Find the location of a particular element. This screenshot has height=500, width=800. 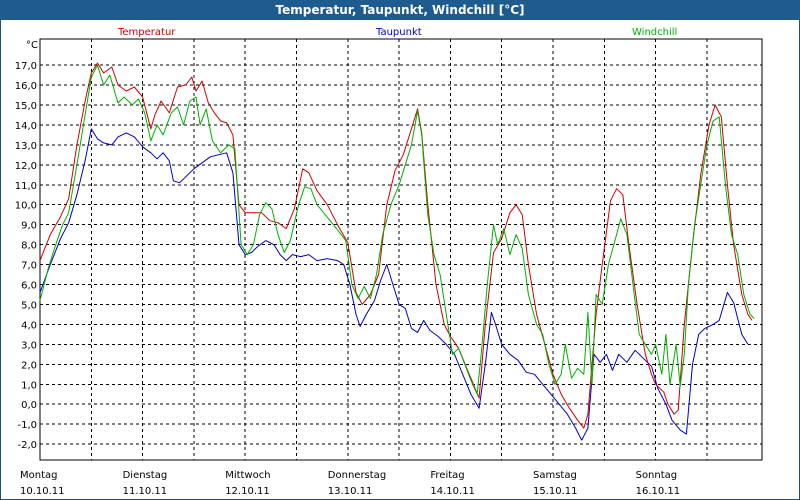

y-tick-label: 9,0 is located at coordinates (29, 226).